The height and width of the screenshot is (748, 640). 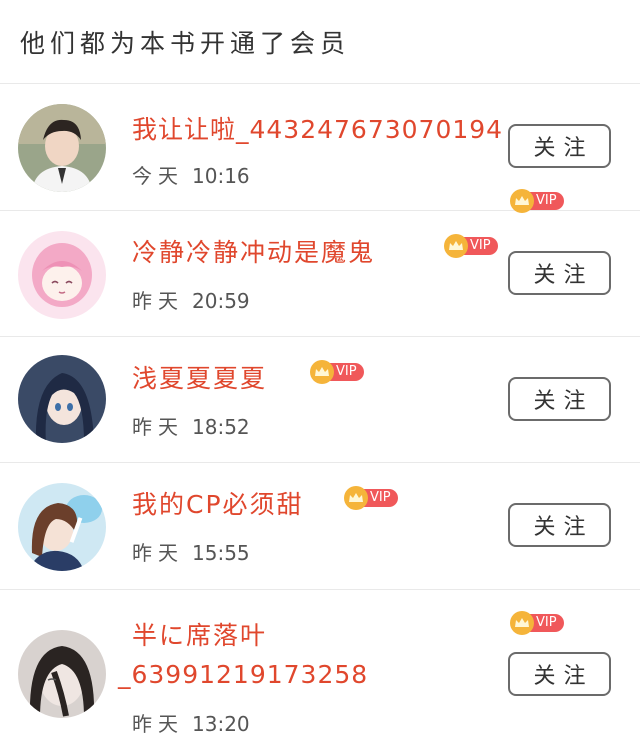 I want to click on section-title: 他们都为本书开通了会员, so click(x=185, y=43).